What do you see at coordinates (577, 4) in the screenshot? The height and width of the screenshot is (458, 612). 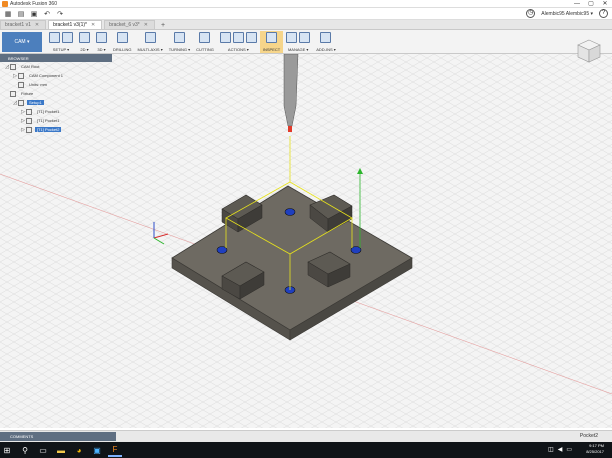 I see `minimize-button: —` at bounding box center [577, 4].